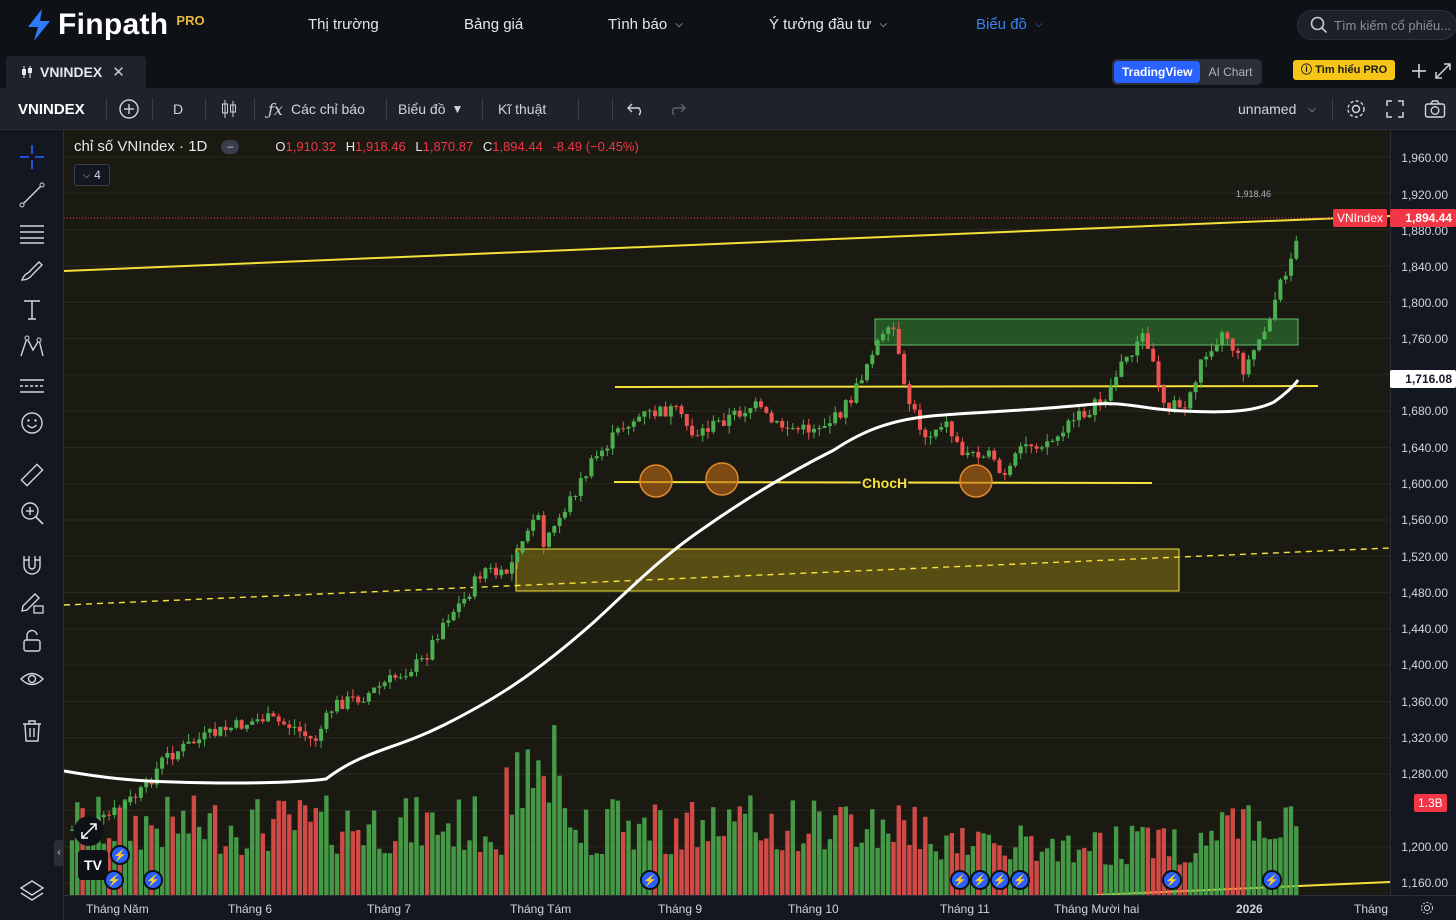  What do you see at coordinates (1424, 158) in the screenshot?
I see `price-tick: 1,960.00` at bounding box center [1424, 158].